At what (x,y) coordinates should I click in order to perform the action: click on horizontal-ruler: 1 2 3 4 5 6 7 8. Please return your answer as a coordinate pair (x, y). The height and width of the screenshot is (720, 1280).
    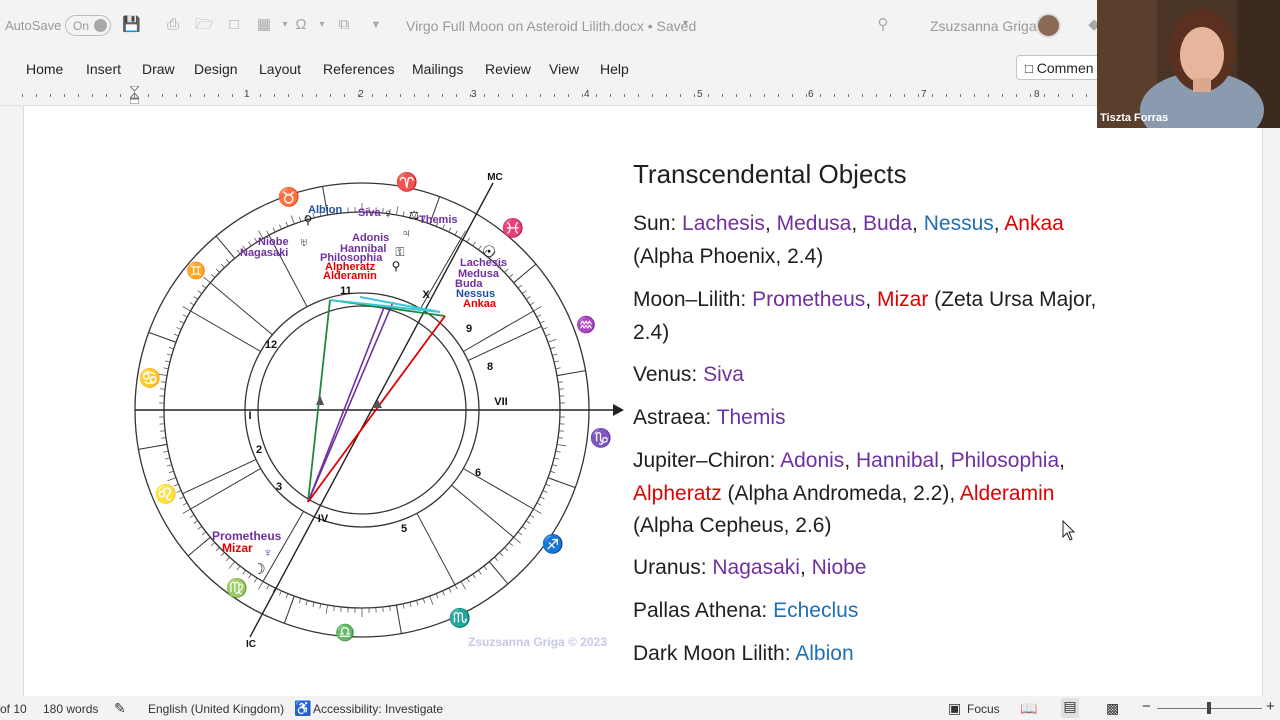
    Looking at the image, I should click on (640, 95).